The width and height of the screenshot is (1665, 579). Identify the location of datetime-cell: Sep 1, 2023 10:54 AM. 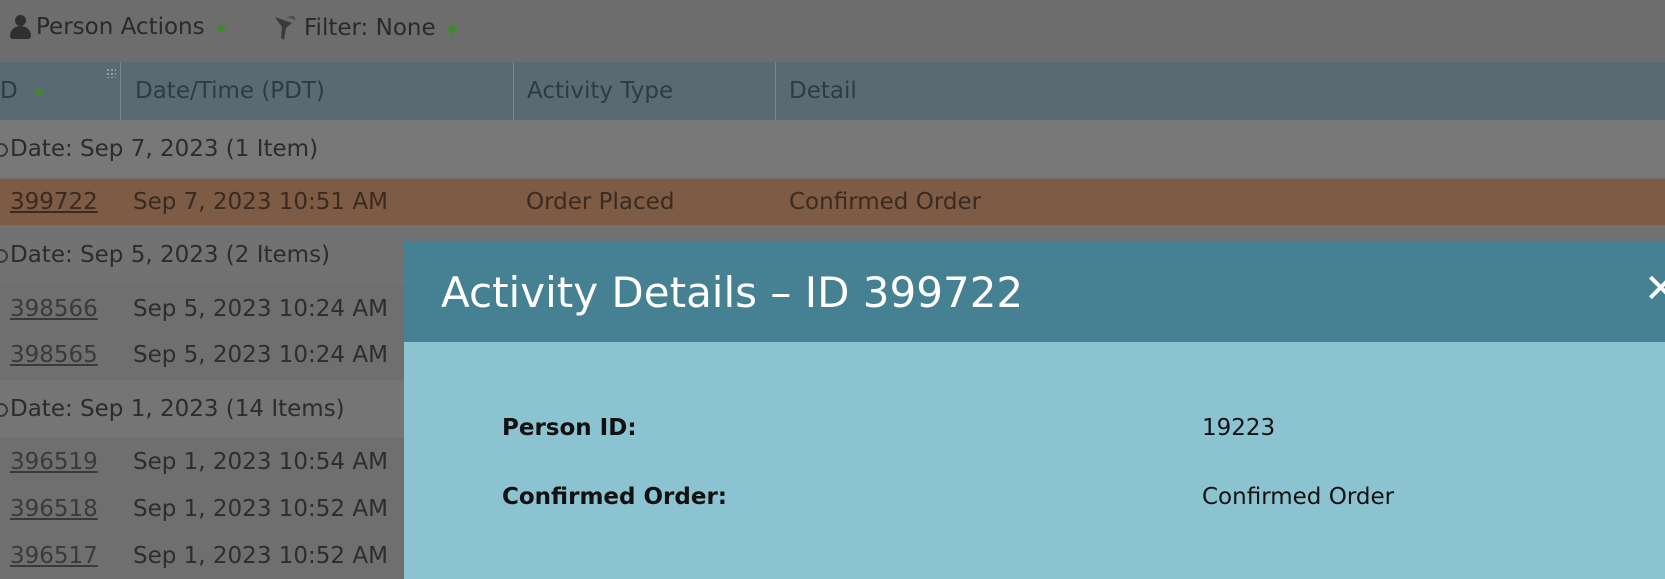
(260, 462).